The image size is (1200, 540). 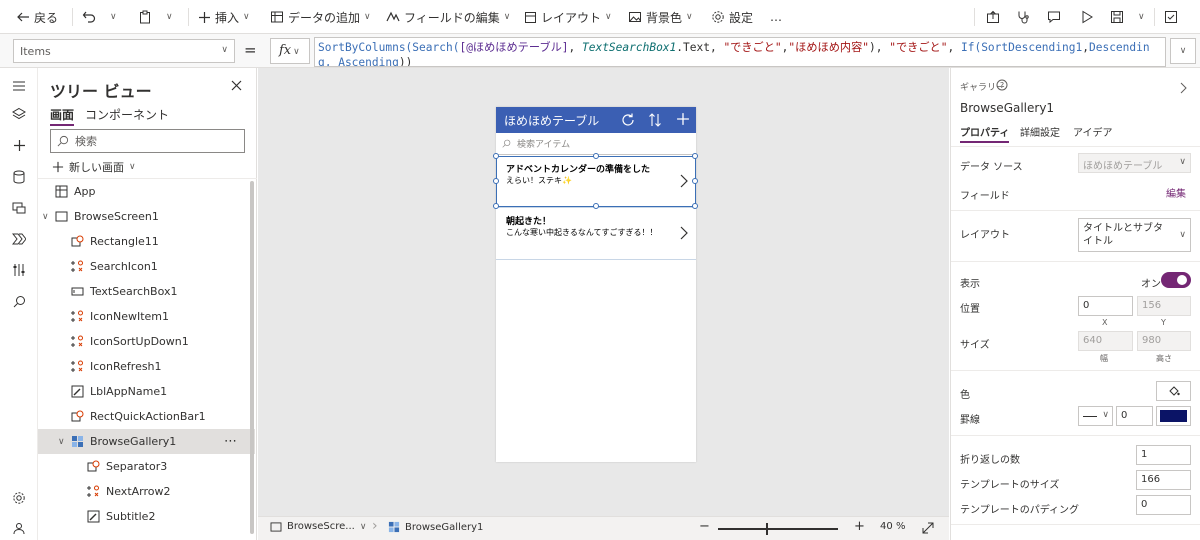 I want to click on gallery-item: 朝起きた！ こんな寒い中起きるなんてすごすぎる！！, so click(x=596, y=234).